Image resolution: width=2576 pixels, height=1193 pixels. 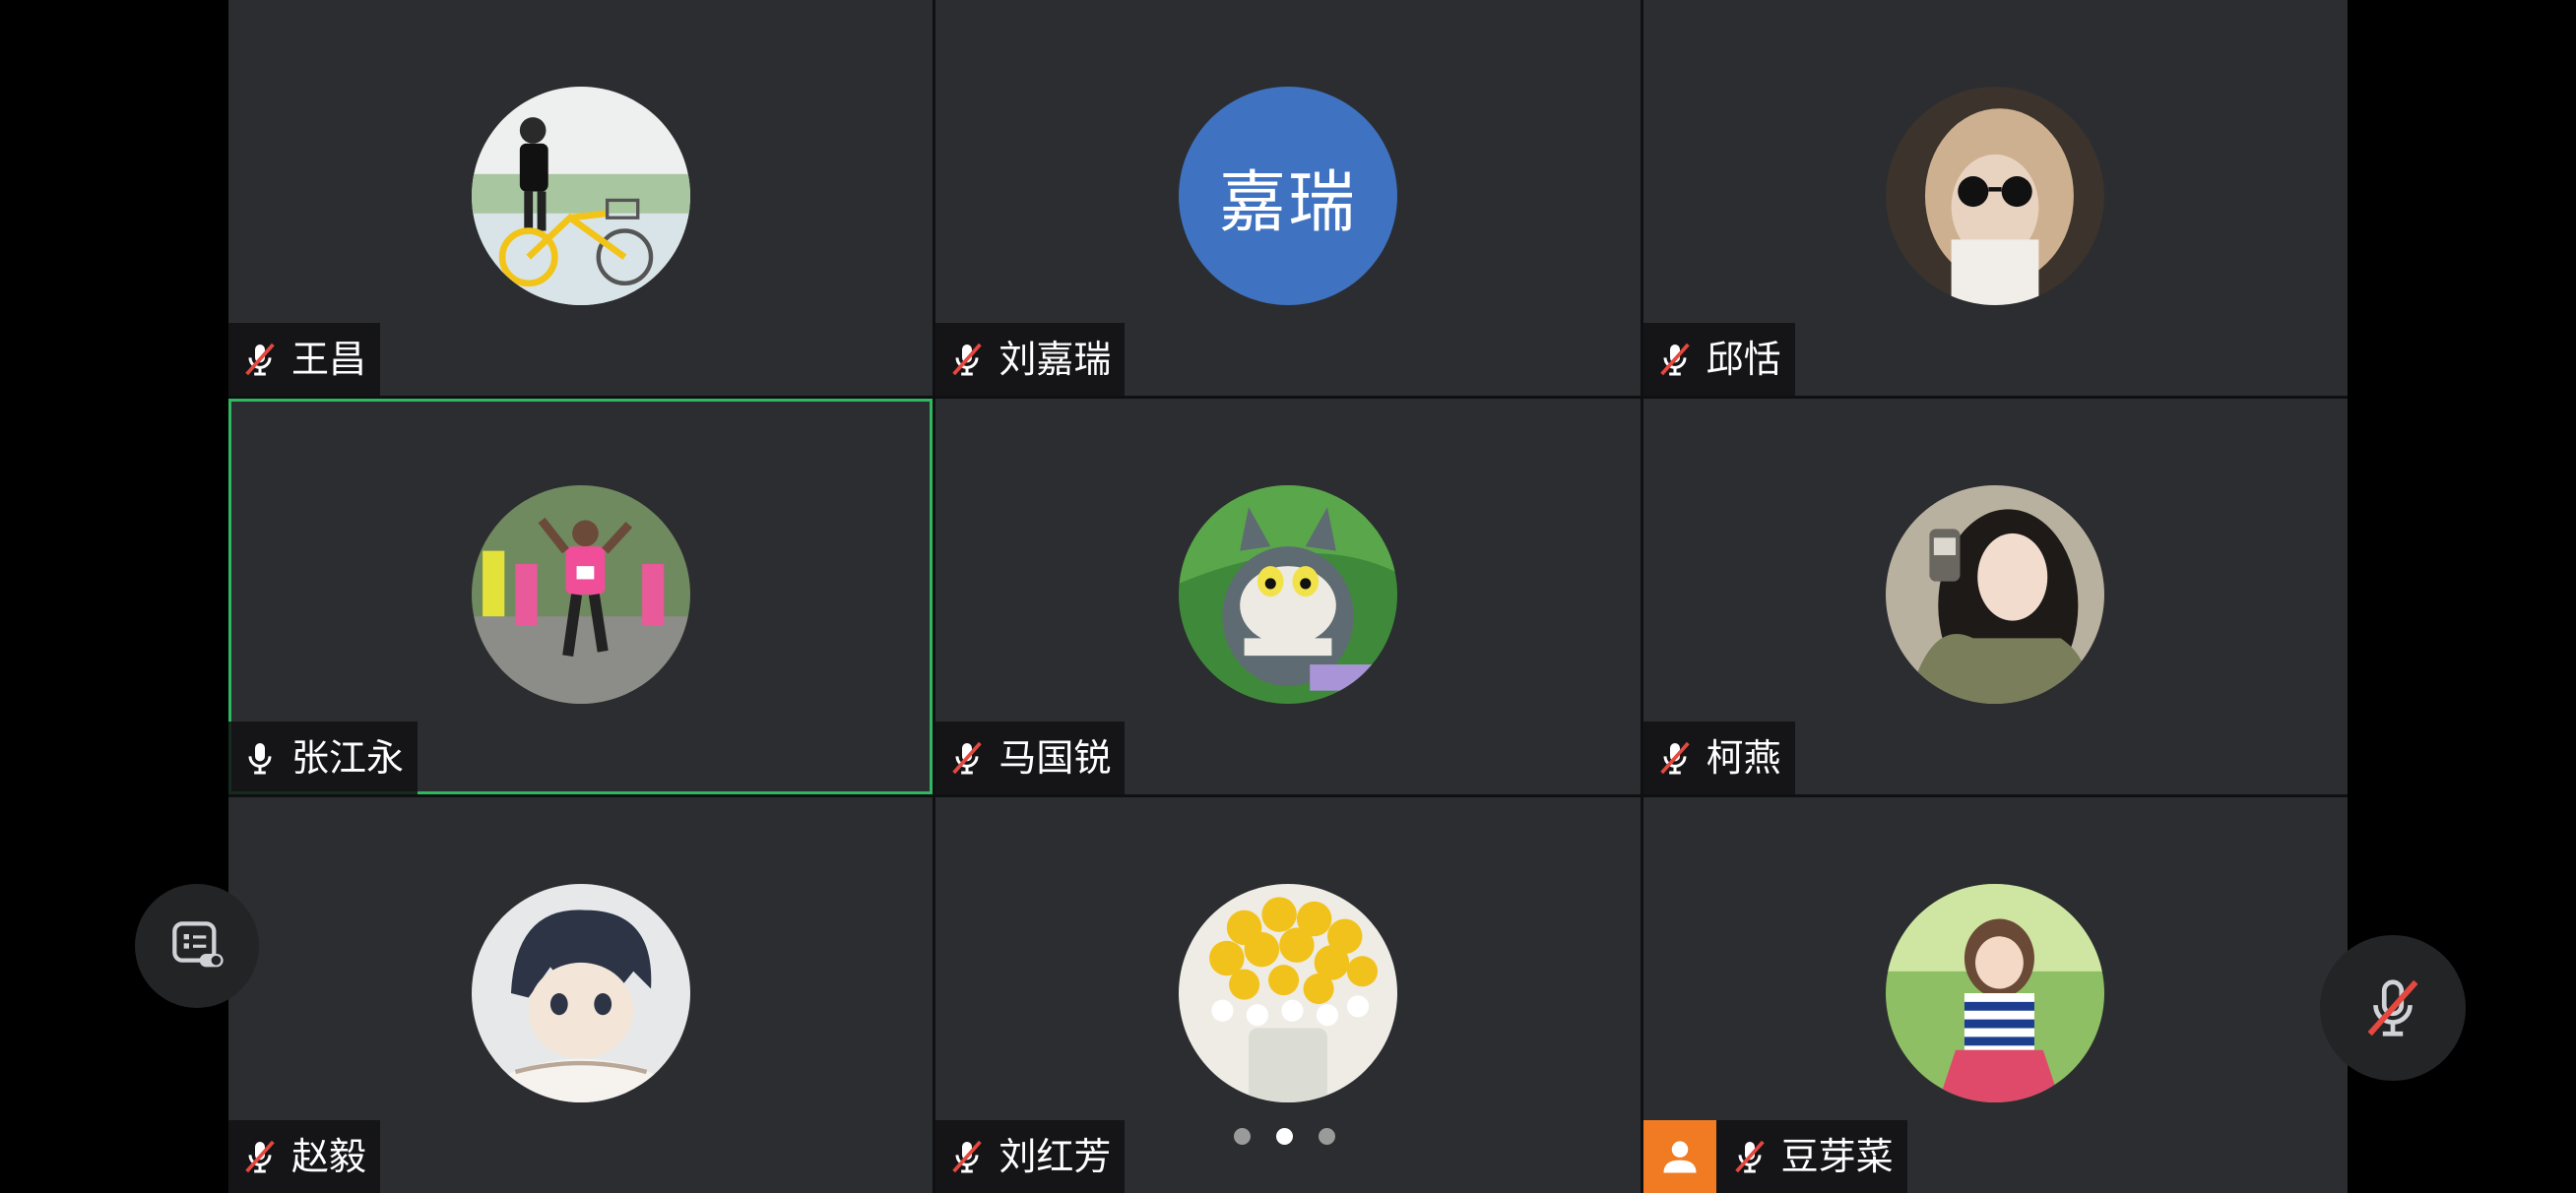 What do you see at coordinates (1837, 1156) in the screenshot?
I see `participant-name: 豆芽菜` at bounding box center [1837, 1156].